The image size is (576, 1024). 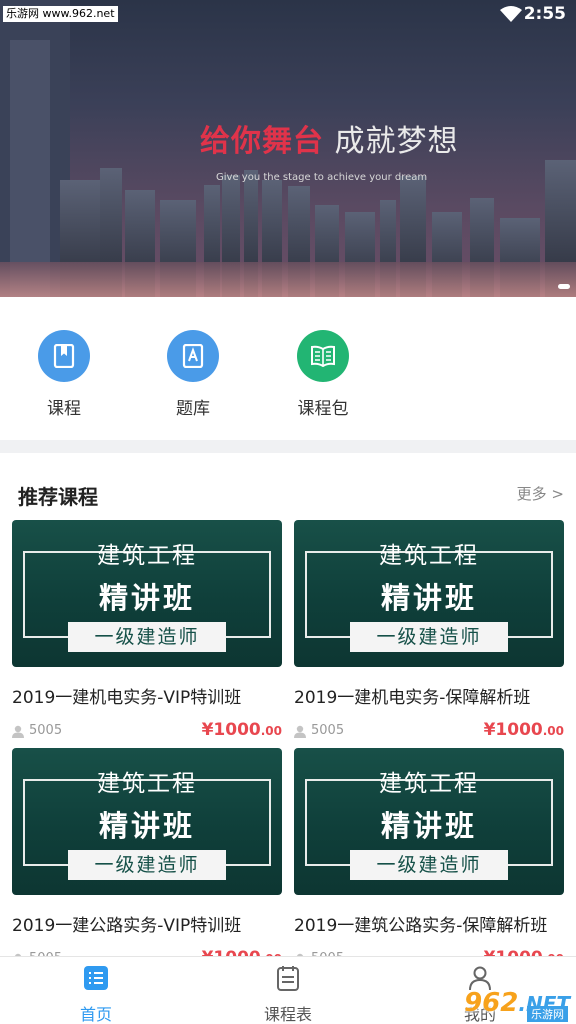 I want to click on nav-label: 课程包, so click(x=323, y=409).